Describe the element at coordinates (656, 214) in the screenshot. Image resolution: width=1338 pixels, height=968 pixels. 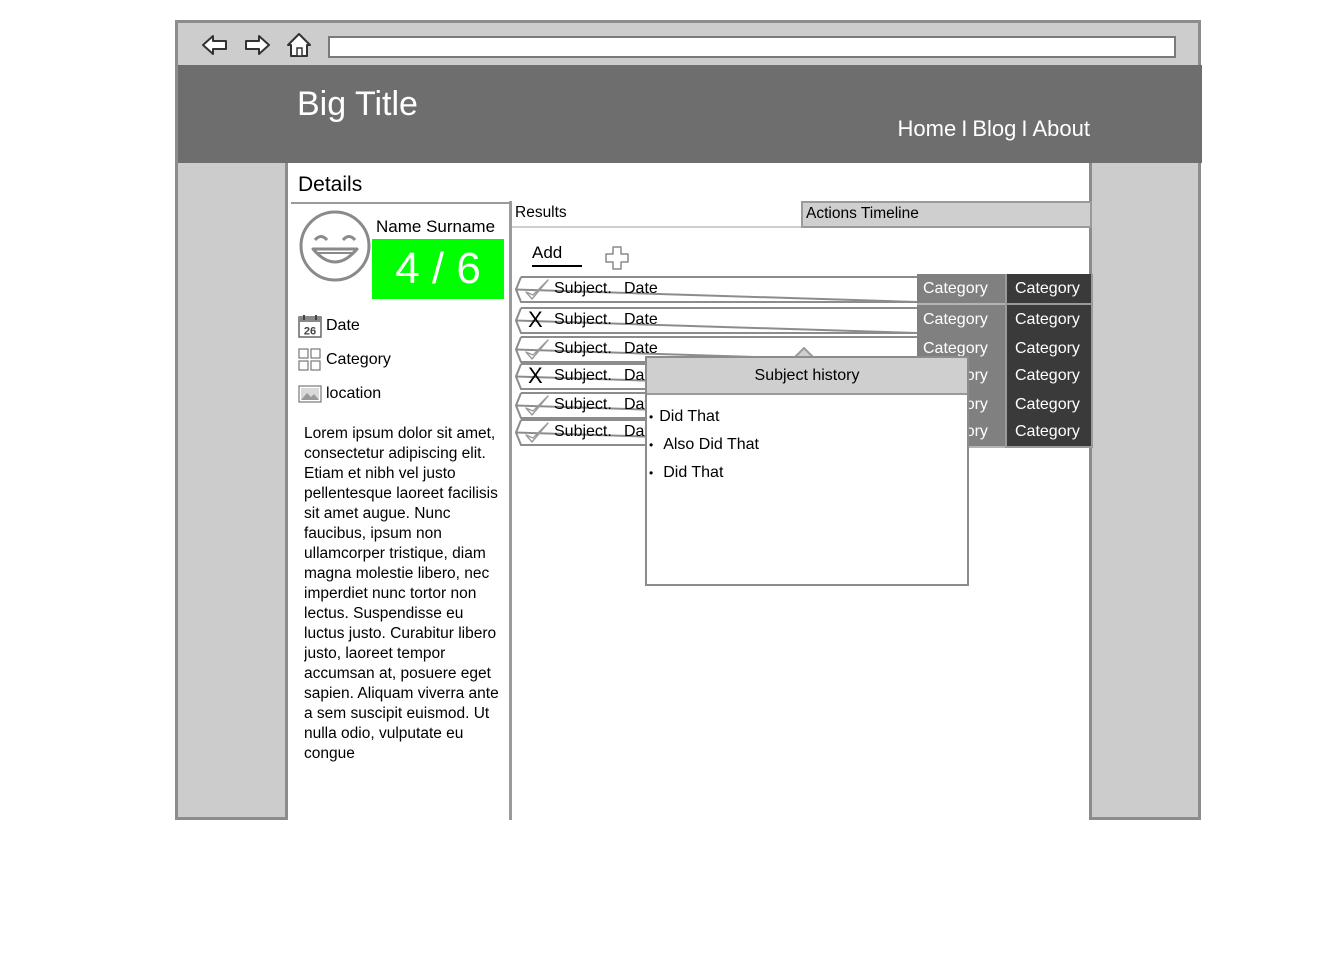
I see `tab-results: Results` at that location.